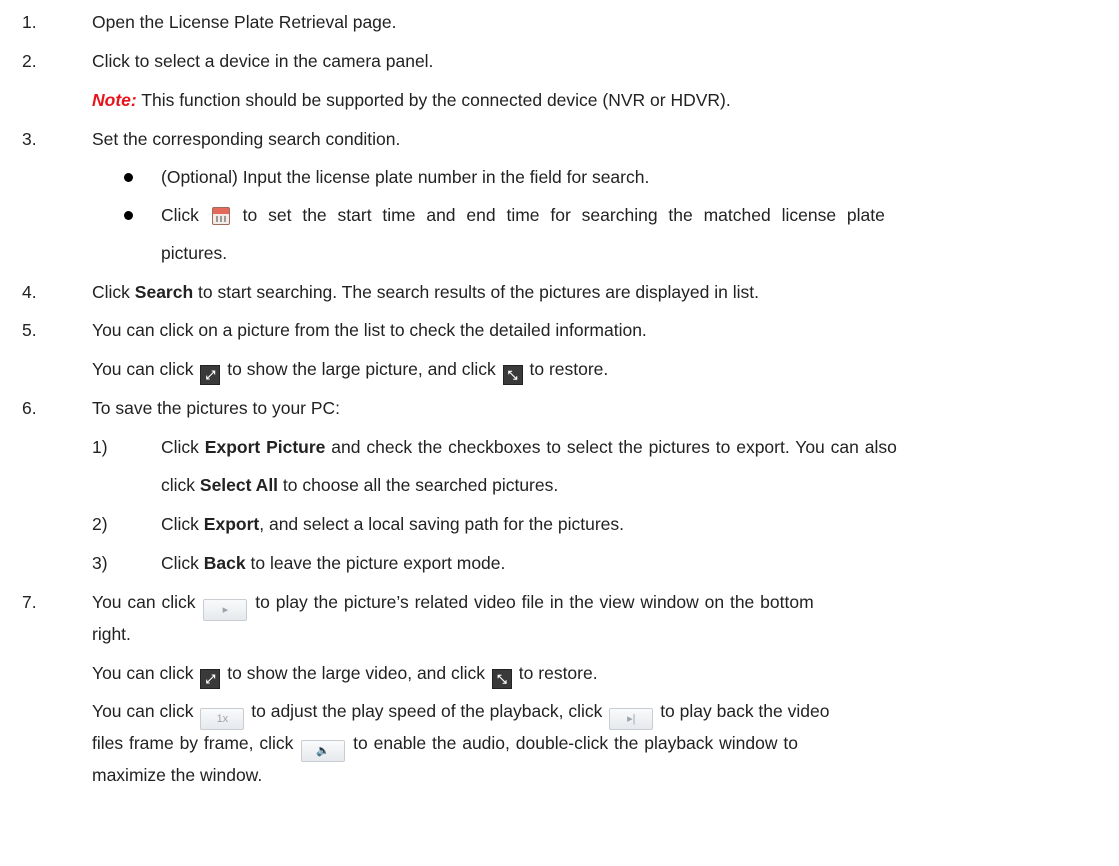  I want to click on step-number: 4., so click(29, 292).